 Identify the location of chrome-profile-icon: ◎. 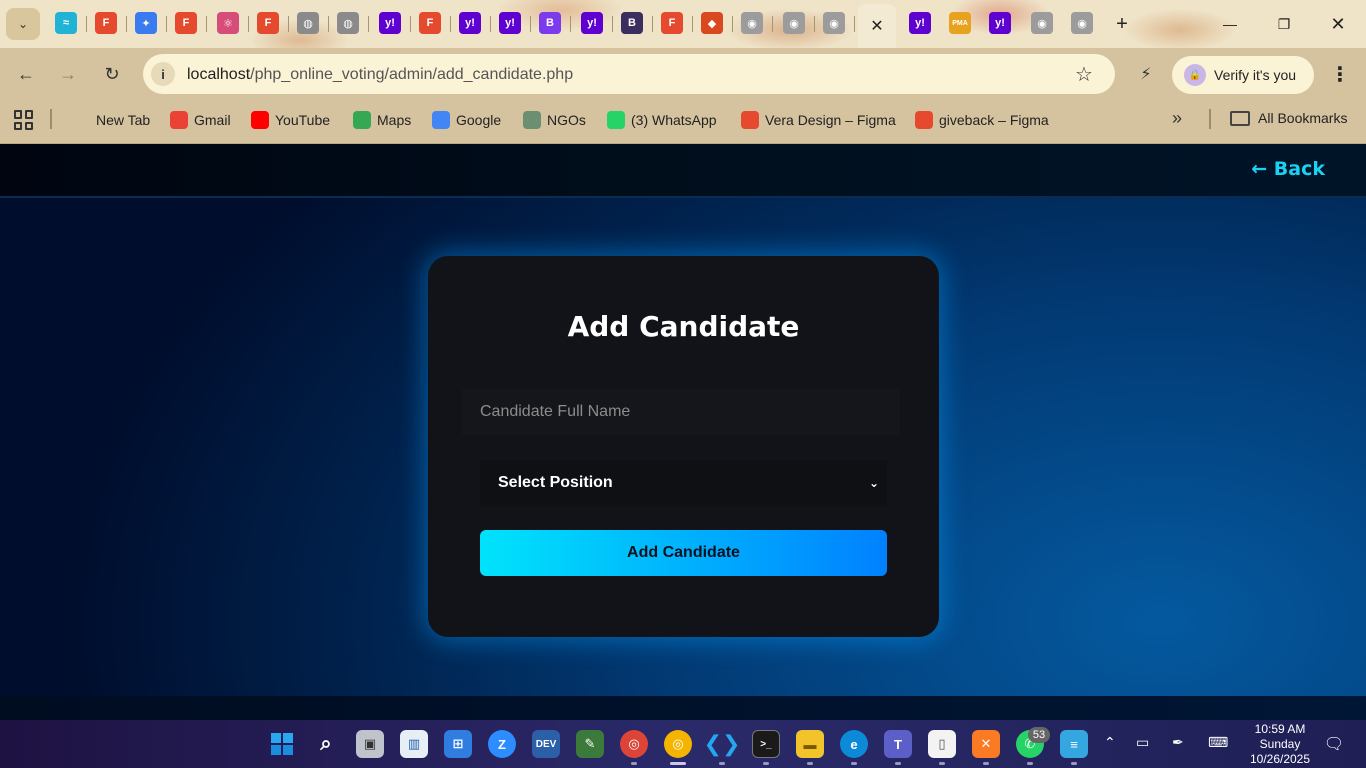
(634, 744).